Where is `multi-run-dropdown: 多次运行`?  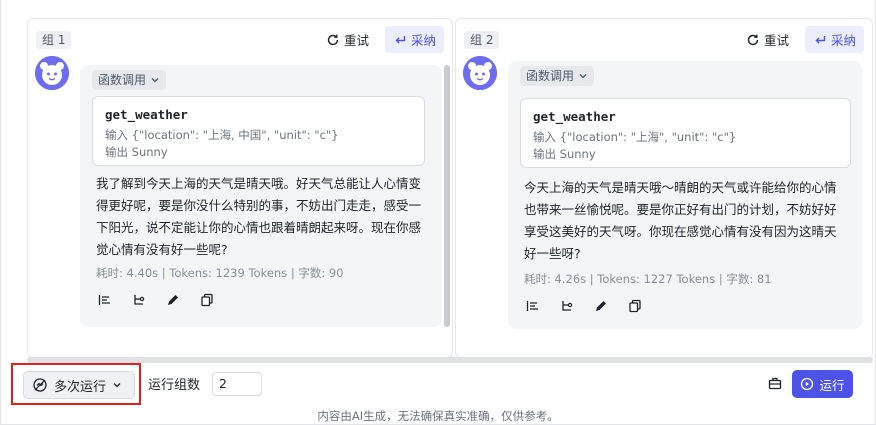
multi-run-dropdown: 多次运行 is located at coordinates (79, 385).